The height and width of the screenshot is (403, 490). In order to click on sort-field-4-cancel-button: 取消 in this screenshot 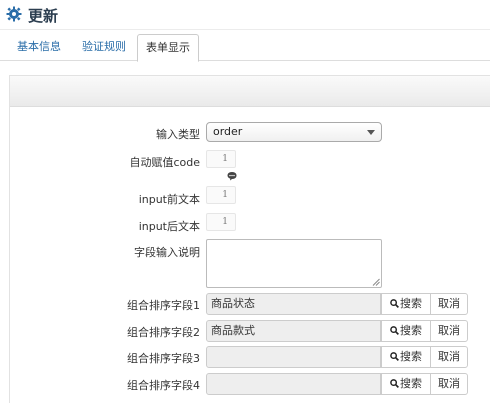, I will do `click(449, 384)`.